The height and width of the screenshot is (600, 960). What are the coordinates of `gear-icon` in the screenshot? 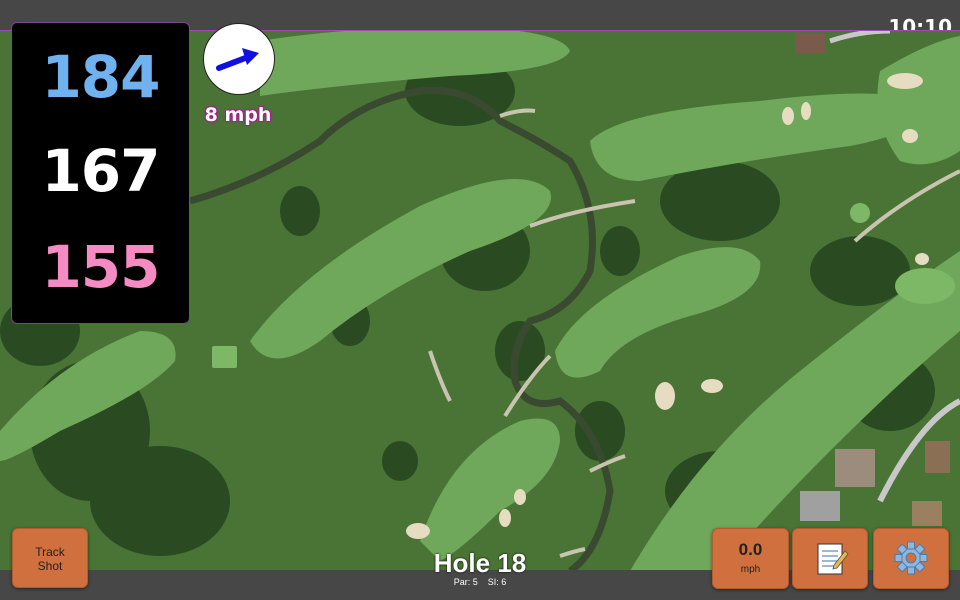 It's located at (911, 558).